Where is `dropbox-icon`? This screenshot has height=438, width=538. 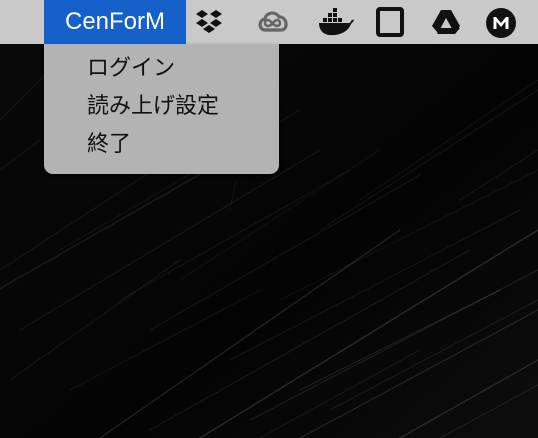 dropbox-icon is located at coordinates (209, 22).